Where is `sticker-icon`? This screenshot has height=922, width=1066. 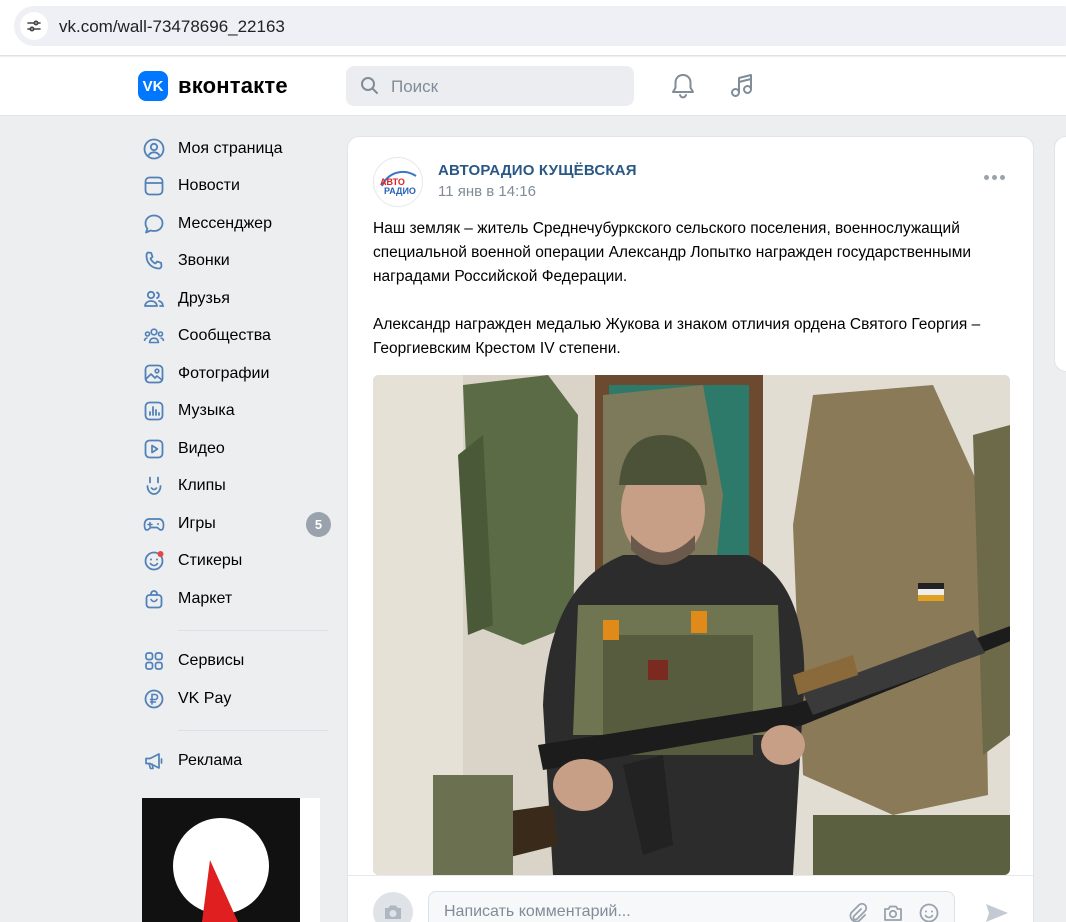
sticker-icon is located at coordinates (154, 561).